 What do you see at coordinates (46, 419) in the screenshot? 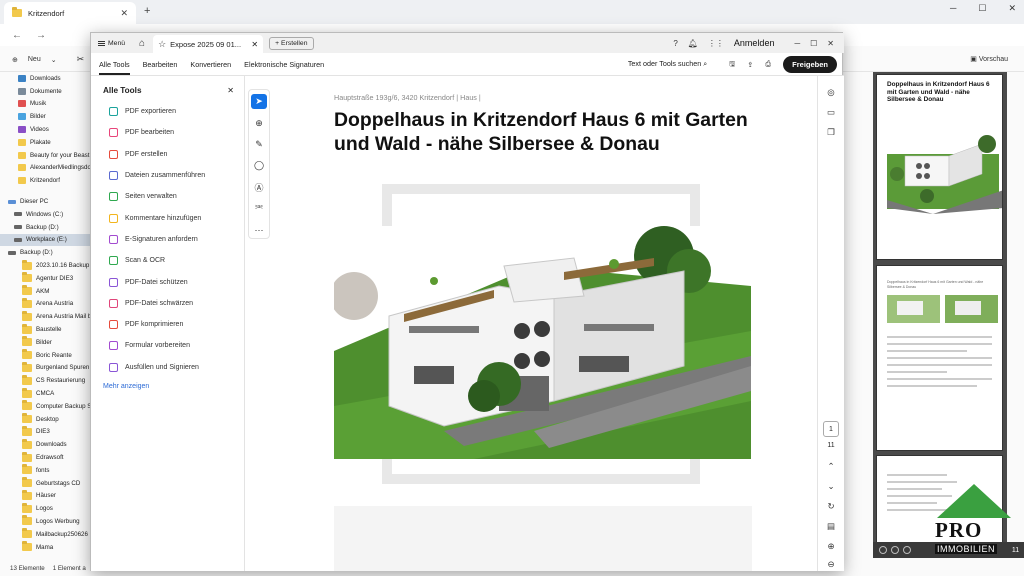
I see `nav-folder: Desktop` at bounding box center [46, 419].